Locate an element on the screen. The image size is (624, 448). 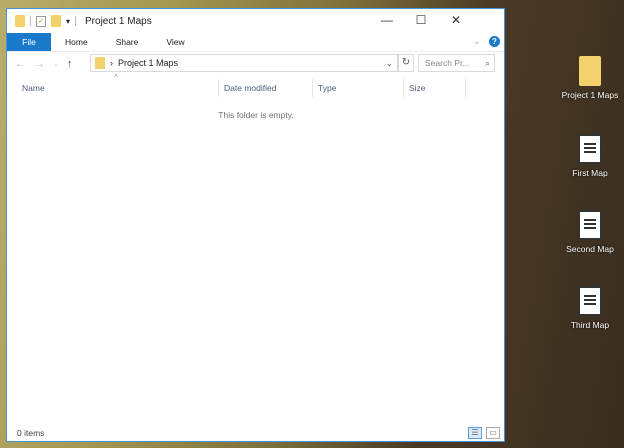
address-bar: › Project 1 Maps ⌄ is located at coordinates (244, 63).